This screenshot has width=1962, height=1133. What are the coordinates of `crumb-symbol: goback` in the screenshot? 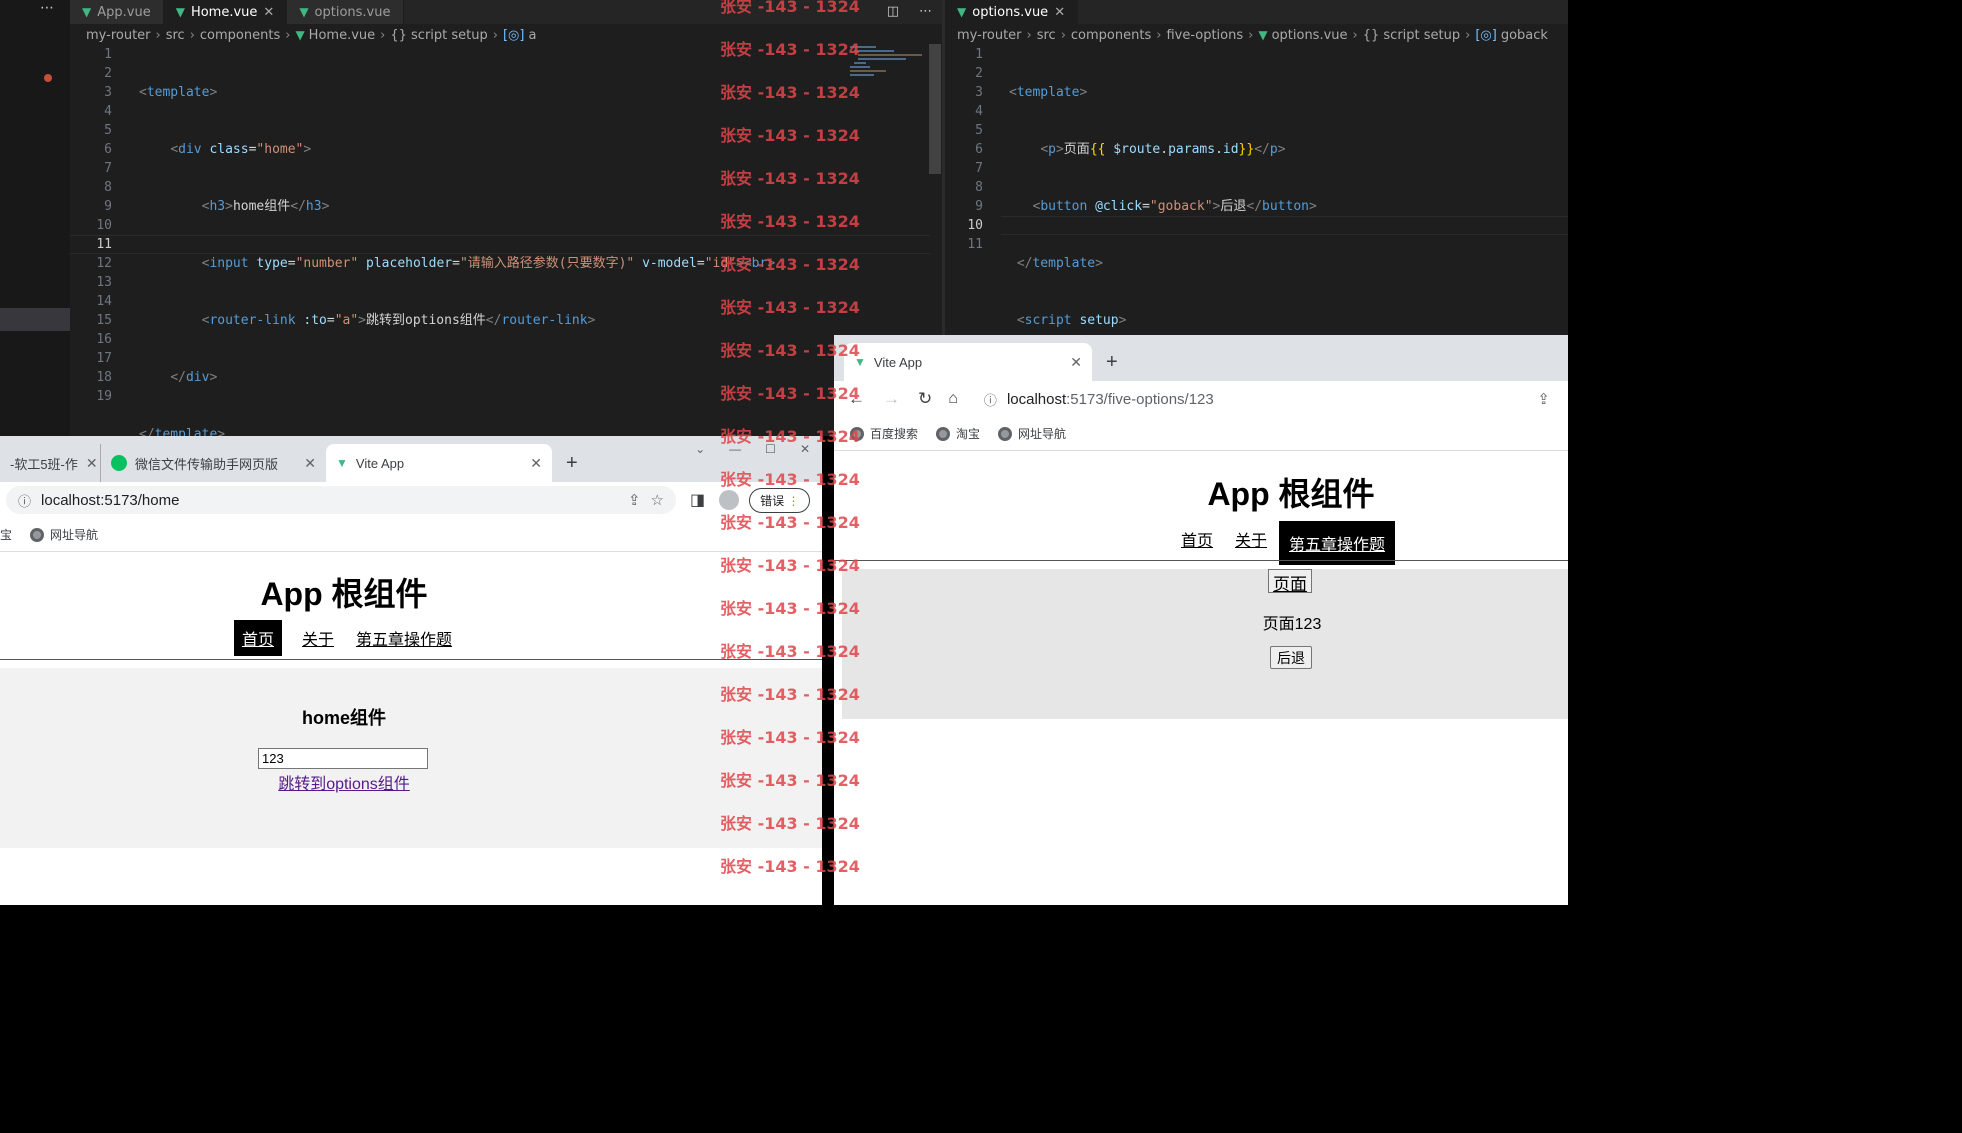 It's located at (1524, 35).